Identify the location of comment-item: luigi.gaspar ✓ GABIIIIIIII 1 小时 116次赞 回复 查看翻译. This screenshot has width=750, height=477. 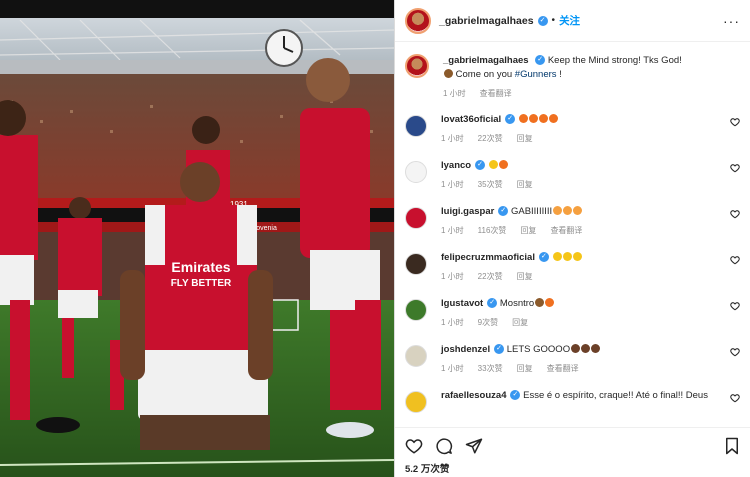
(572, 220).